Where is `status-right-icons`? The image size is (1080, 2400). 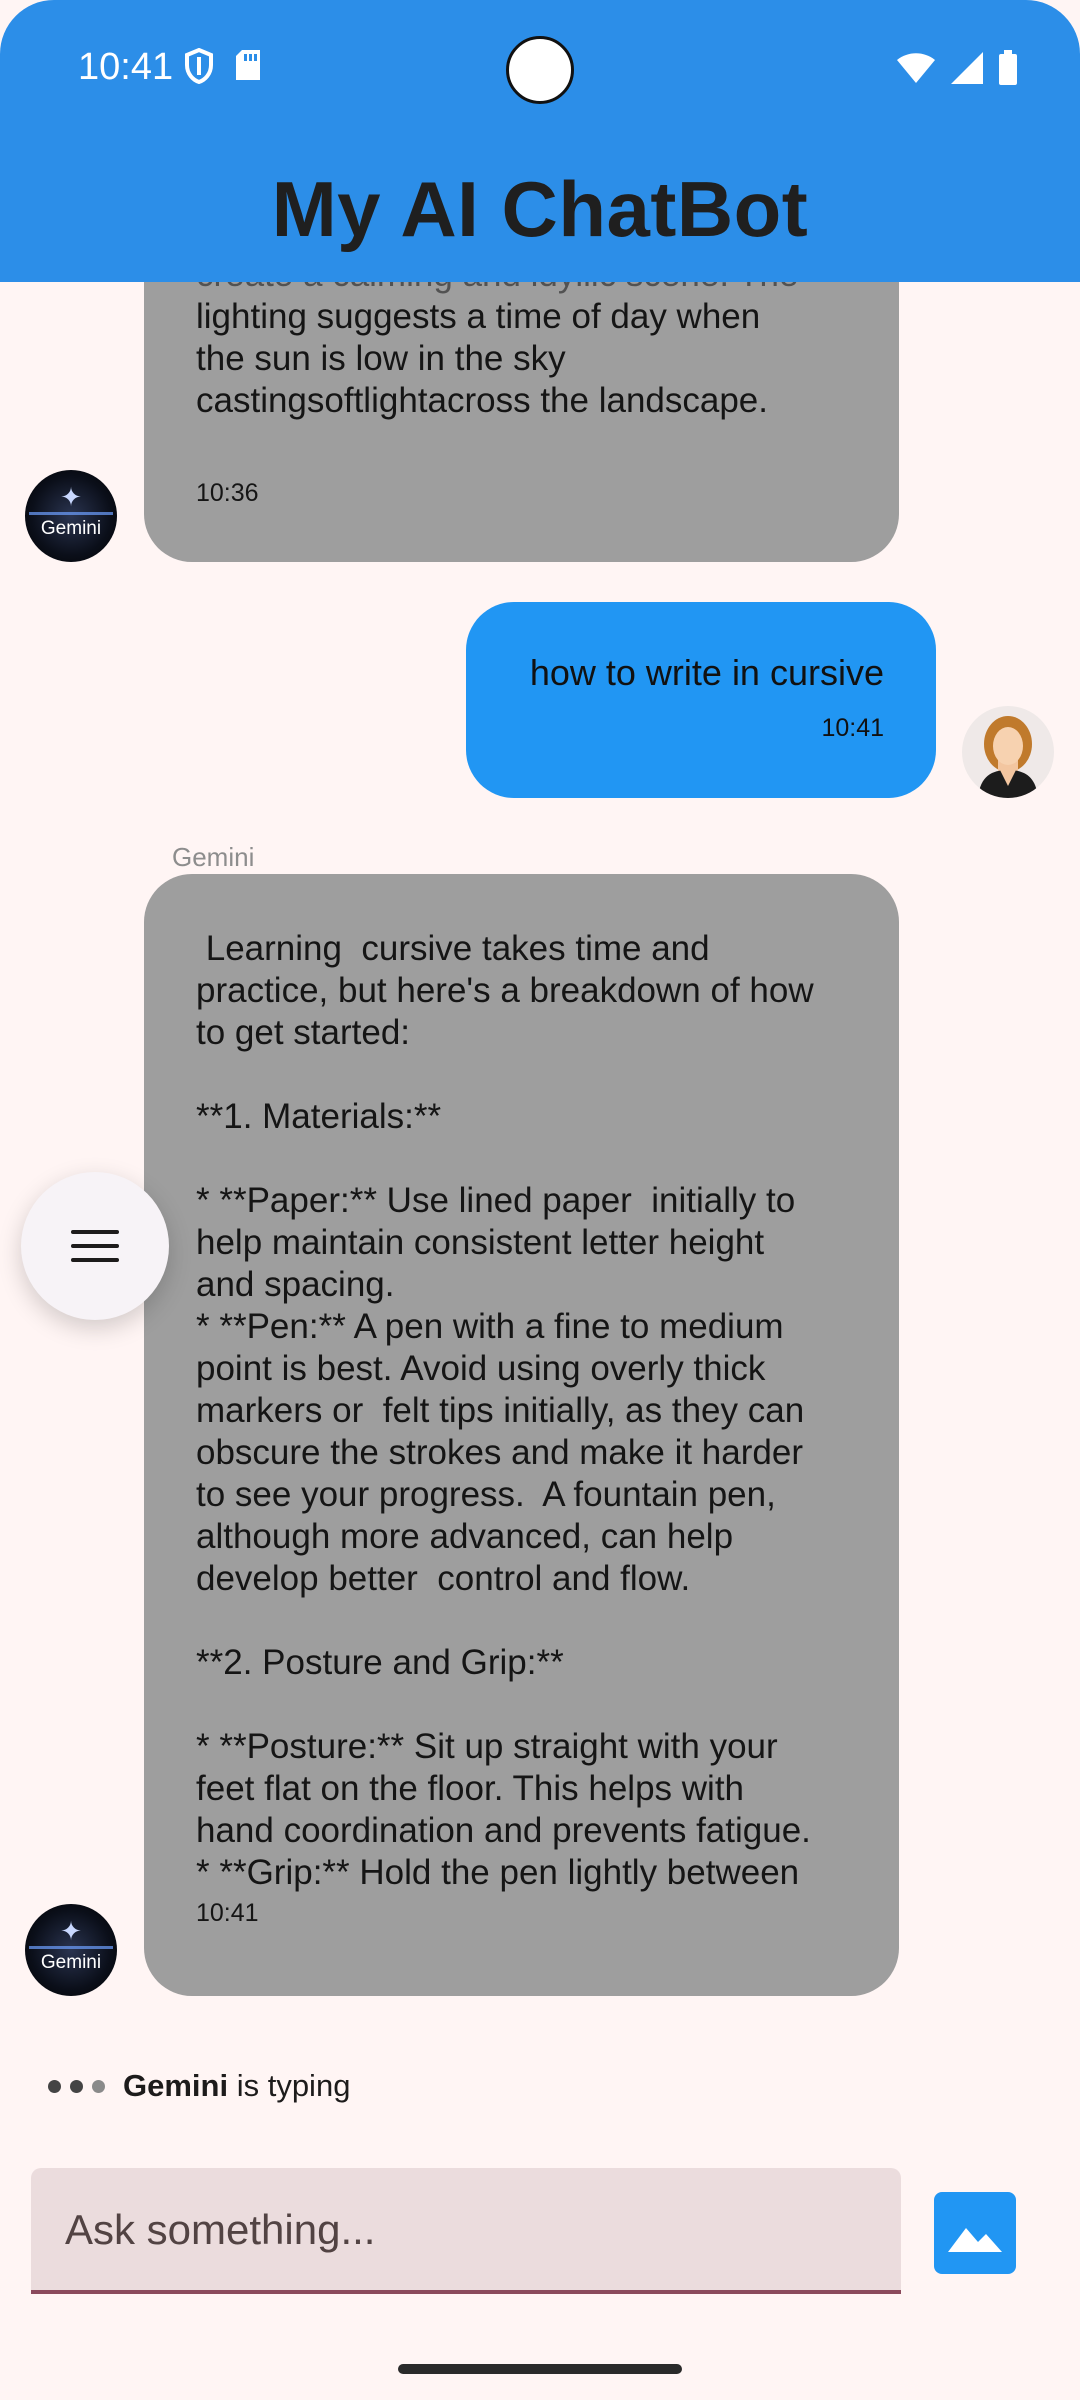
status-right-icons is located at coordinates (957, 68).